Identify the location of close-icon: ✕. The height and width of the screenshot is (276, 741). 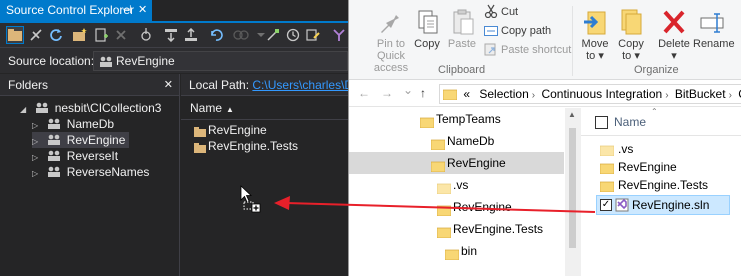
(142, 10).